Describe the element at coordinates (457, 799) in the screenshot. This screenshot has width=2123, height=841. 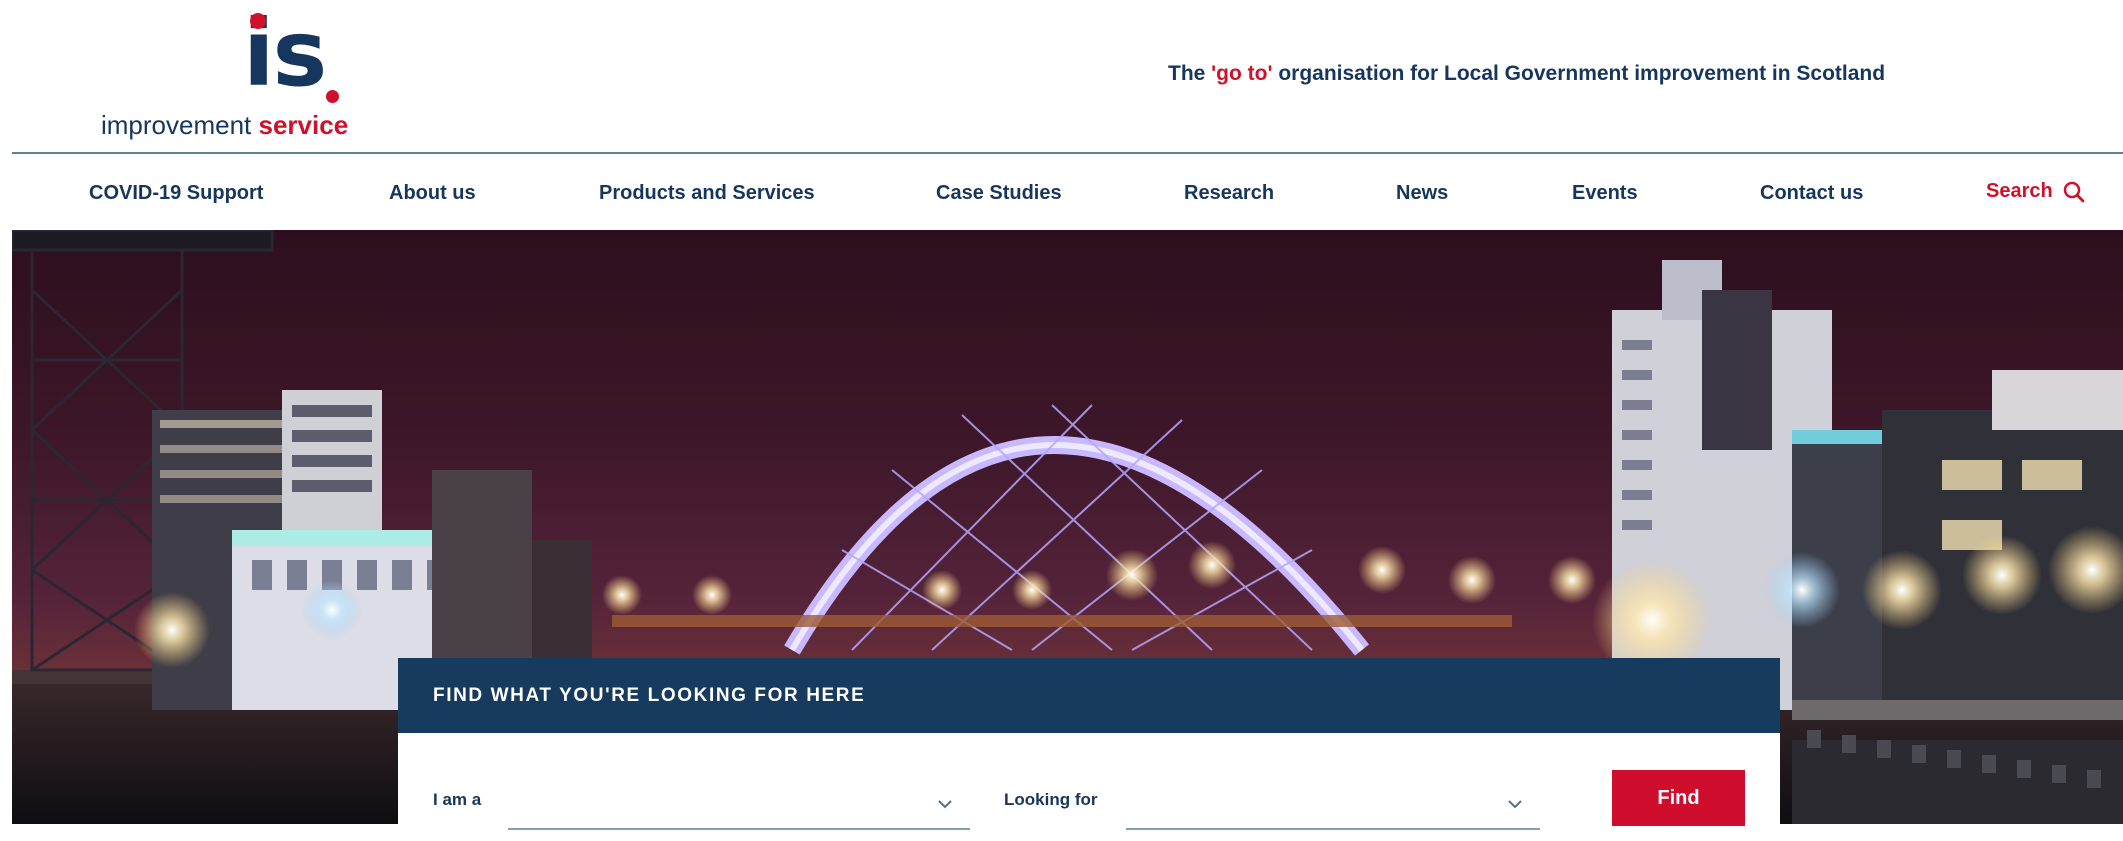
I see `i-am-a-label: I am a` at that location.